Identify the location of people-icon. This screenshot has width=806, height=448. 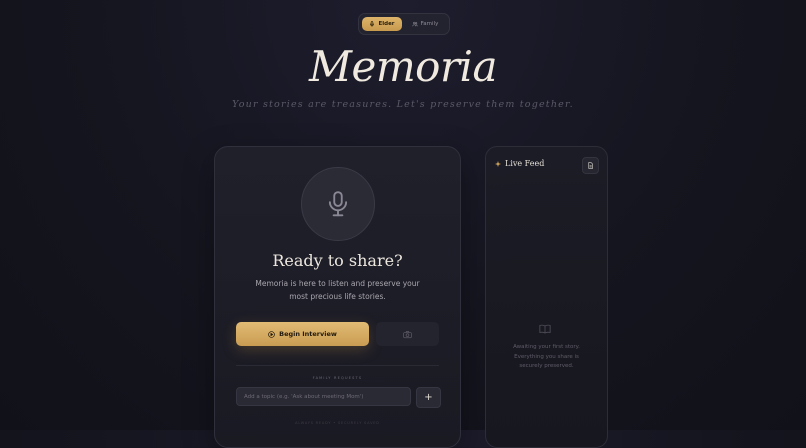
(415, 24).